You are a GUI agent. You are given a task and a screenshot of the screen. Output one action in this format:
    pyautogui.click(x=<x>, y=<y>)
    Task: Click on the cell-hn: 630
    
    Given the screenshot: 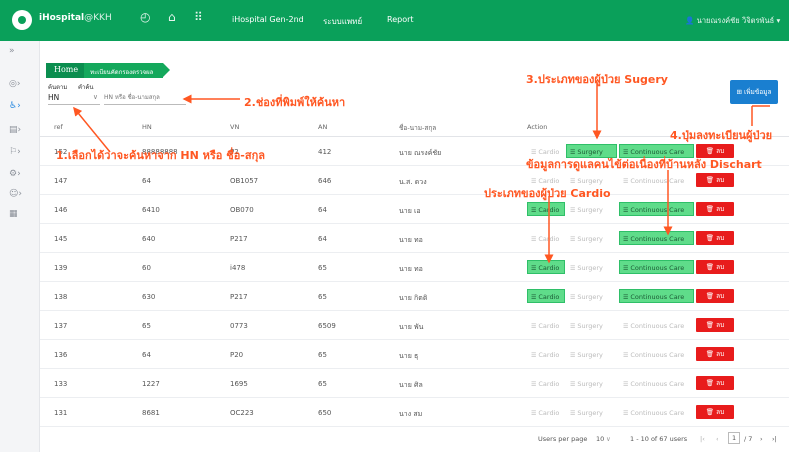 What is the action you would take?
    pyautogui.click(x=149, y=297)
    